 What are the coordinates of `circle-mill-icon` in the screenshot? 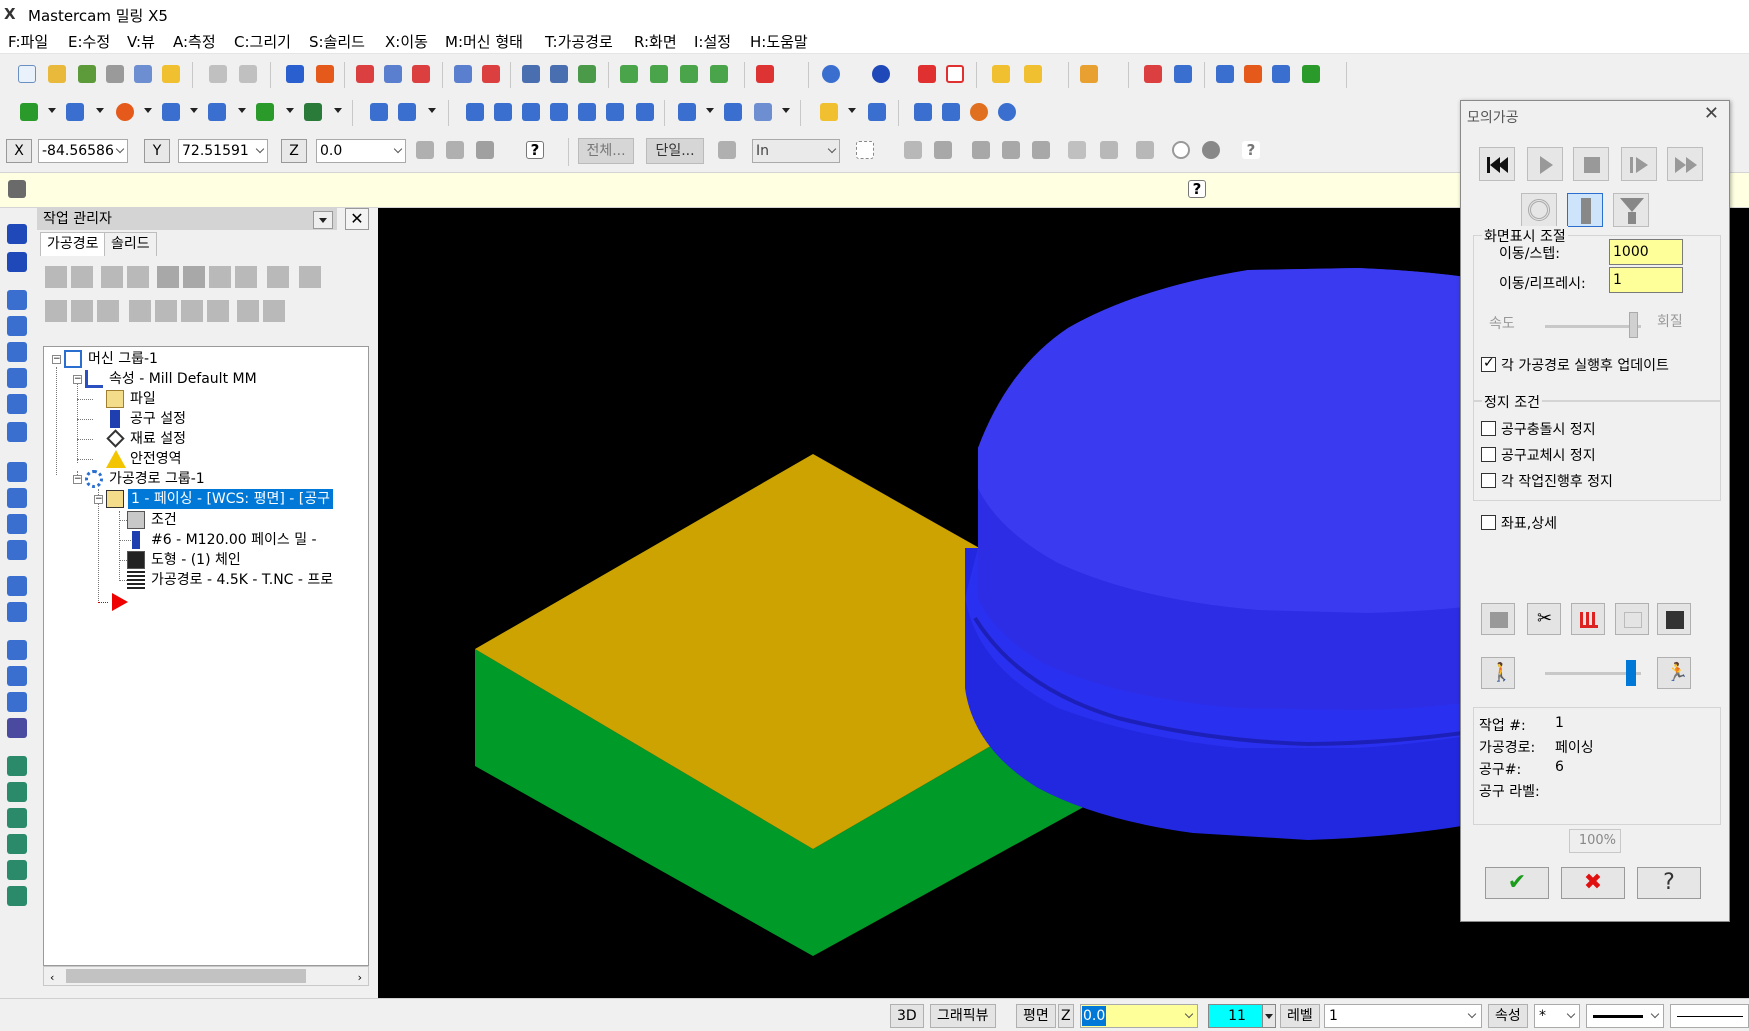 It's located at (17, 472).